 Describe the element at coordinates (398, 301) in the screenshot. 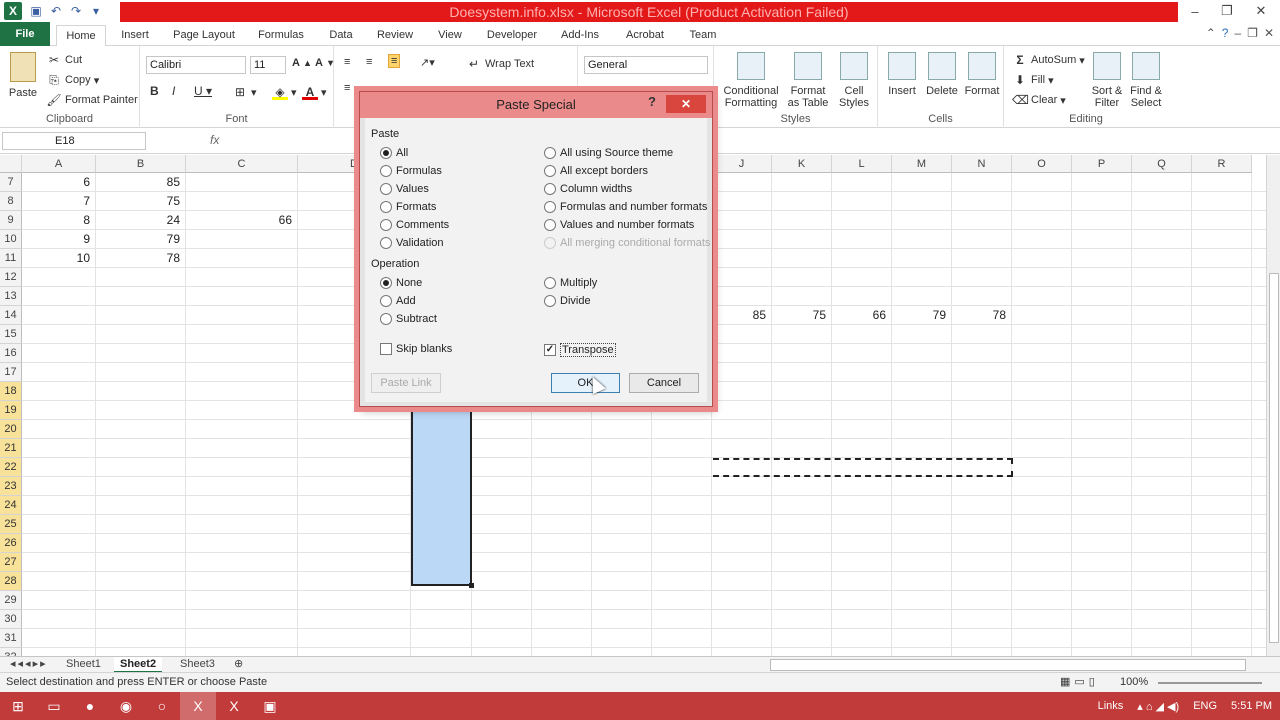

I see `operation-add: Add` at that location.